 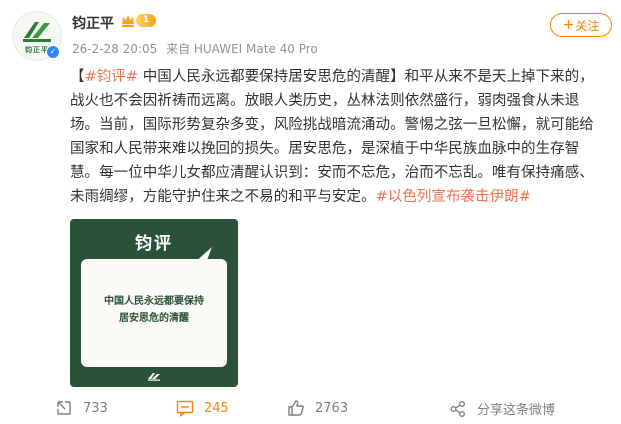 What do you see at coordinates (128, 21) in the screenshot?
I see `crown-icon` at bounding box center [128, 21].